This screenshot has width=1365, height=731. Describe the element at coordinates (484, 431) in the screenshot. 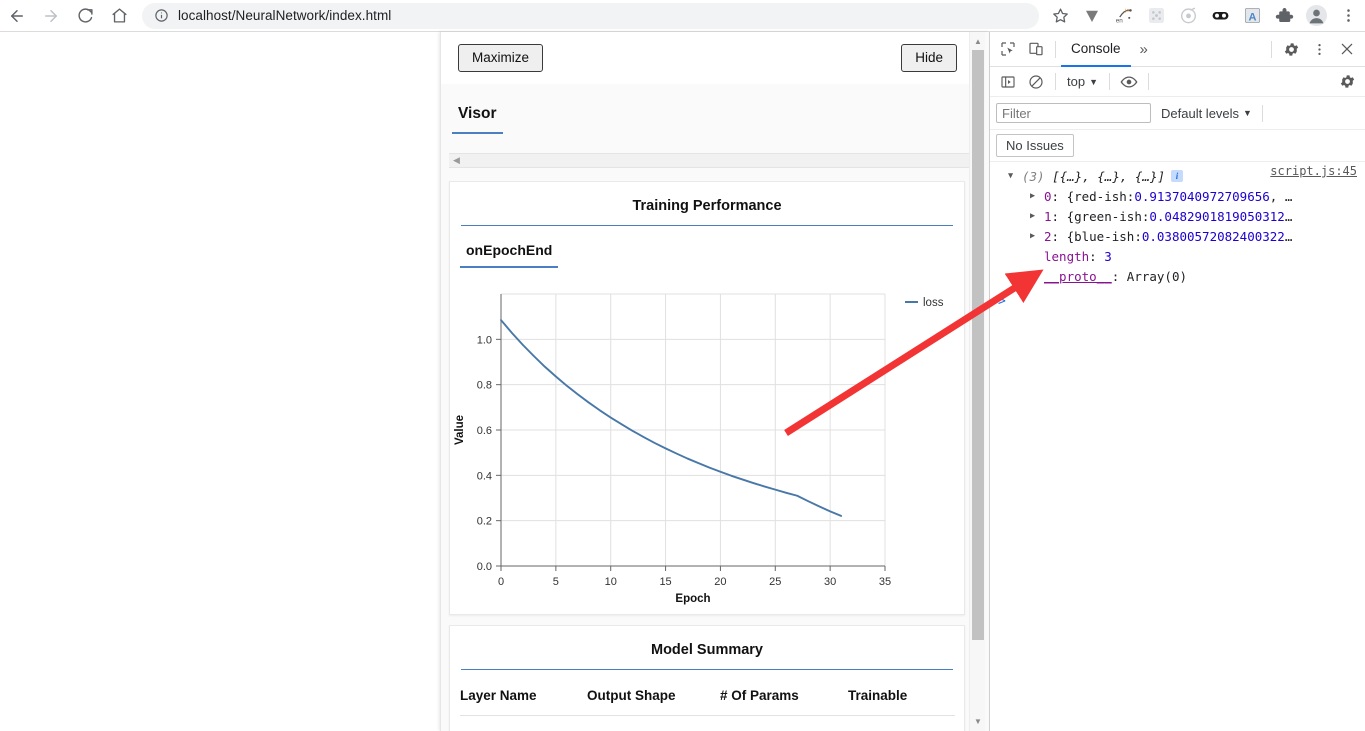

I see `svg-text: 0.6` at that location.